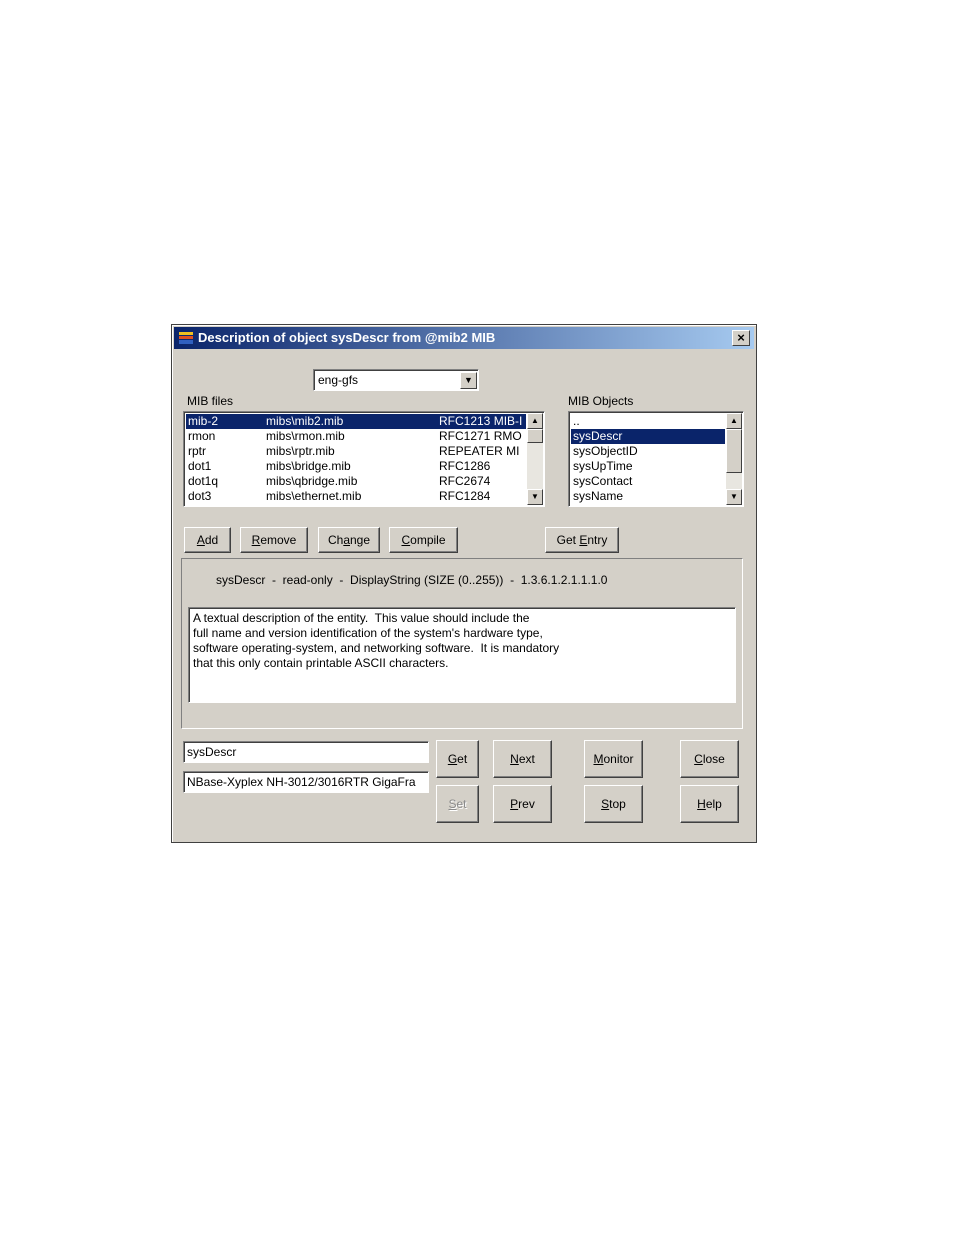 The width and height of the screenshot is (954, 1235). Describe the element at coordinates (278, 540) in the screenshot. I see `button-label-post: emove` at that location.